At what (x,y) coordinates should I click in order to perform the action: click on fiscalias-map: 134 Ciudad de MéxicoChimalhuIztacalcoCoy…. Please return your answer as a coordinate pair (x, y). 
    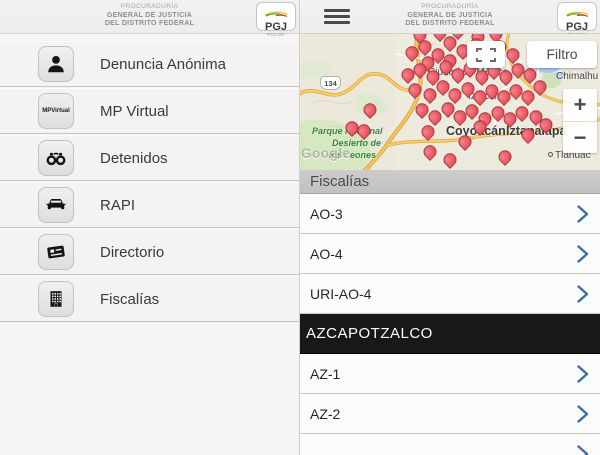
    Looking at the image, I should click on (450, 102).